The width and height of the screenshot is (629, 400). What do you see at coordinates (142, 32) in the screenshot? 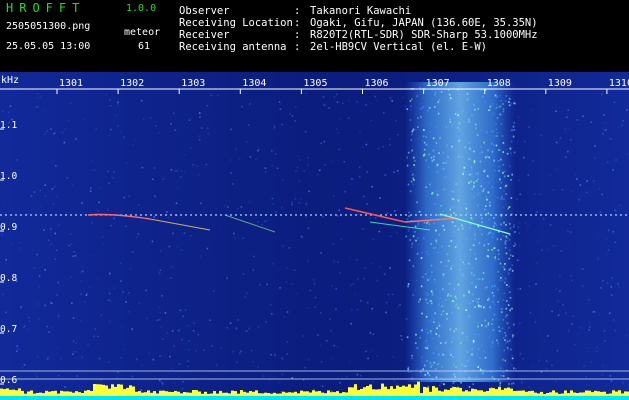
I see `meteor-label: meteor` at bounding box center [142, 32].